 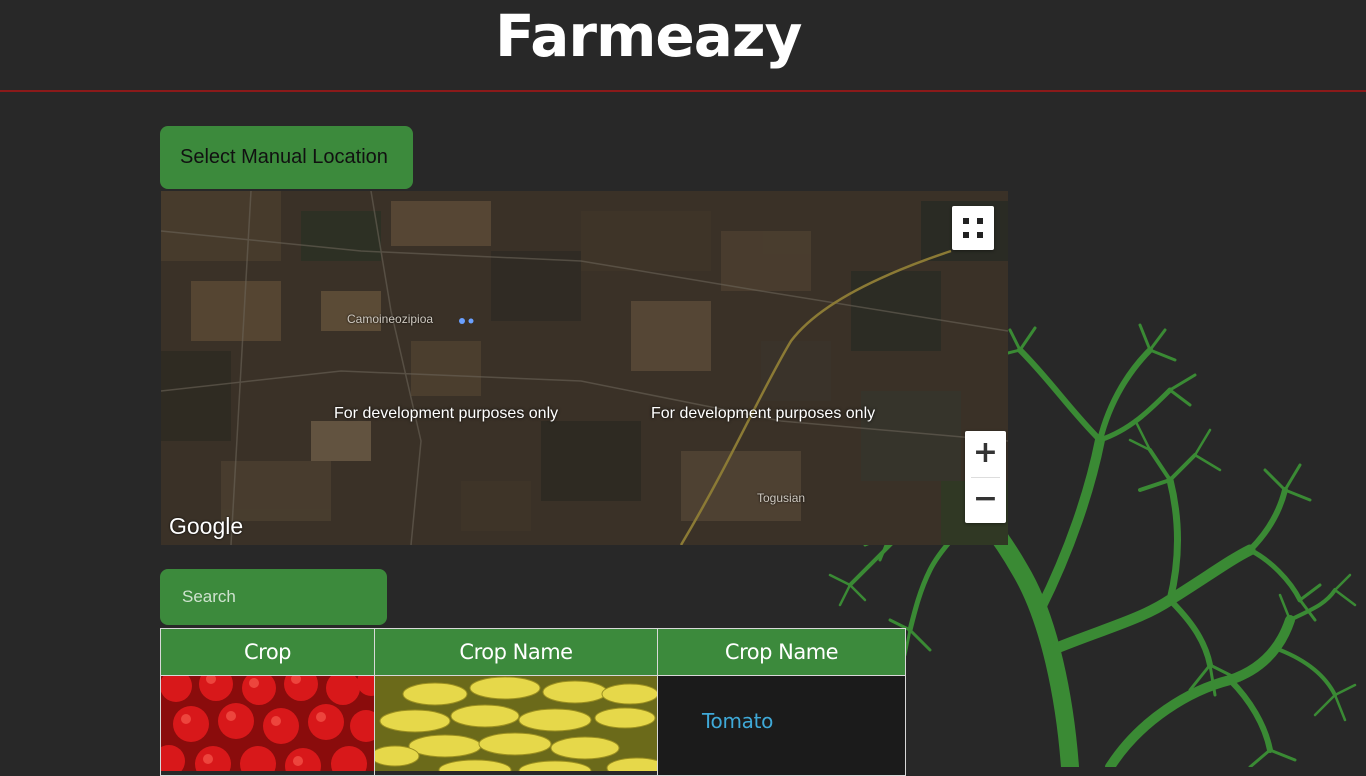 I want to click on table-header-row: Crop Crop Name Crop Name, so click(x=533, y=652).